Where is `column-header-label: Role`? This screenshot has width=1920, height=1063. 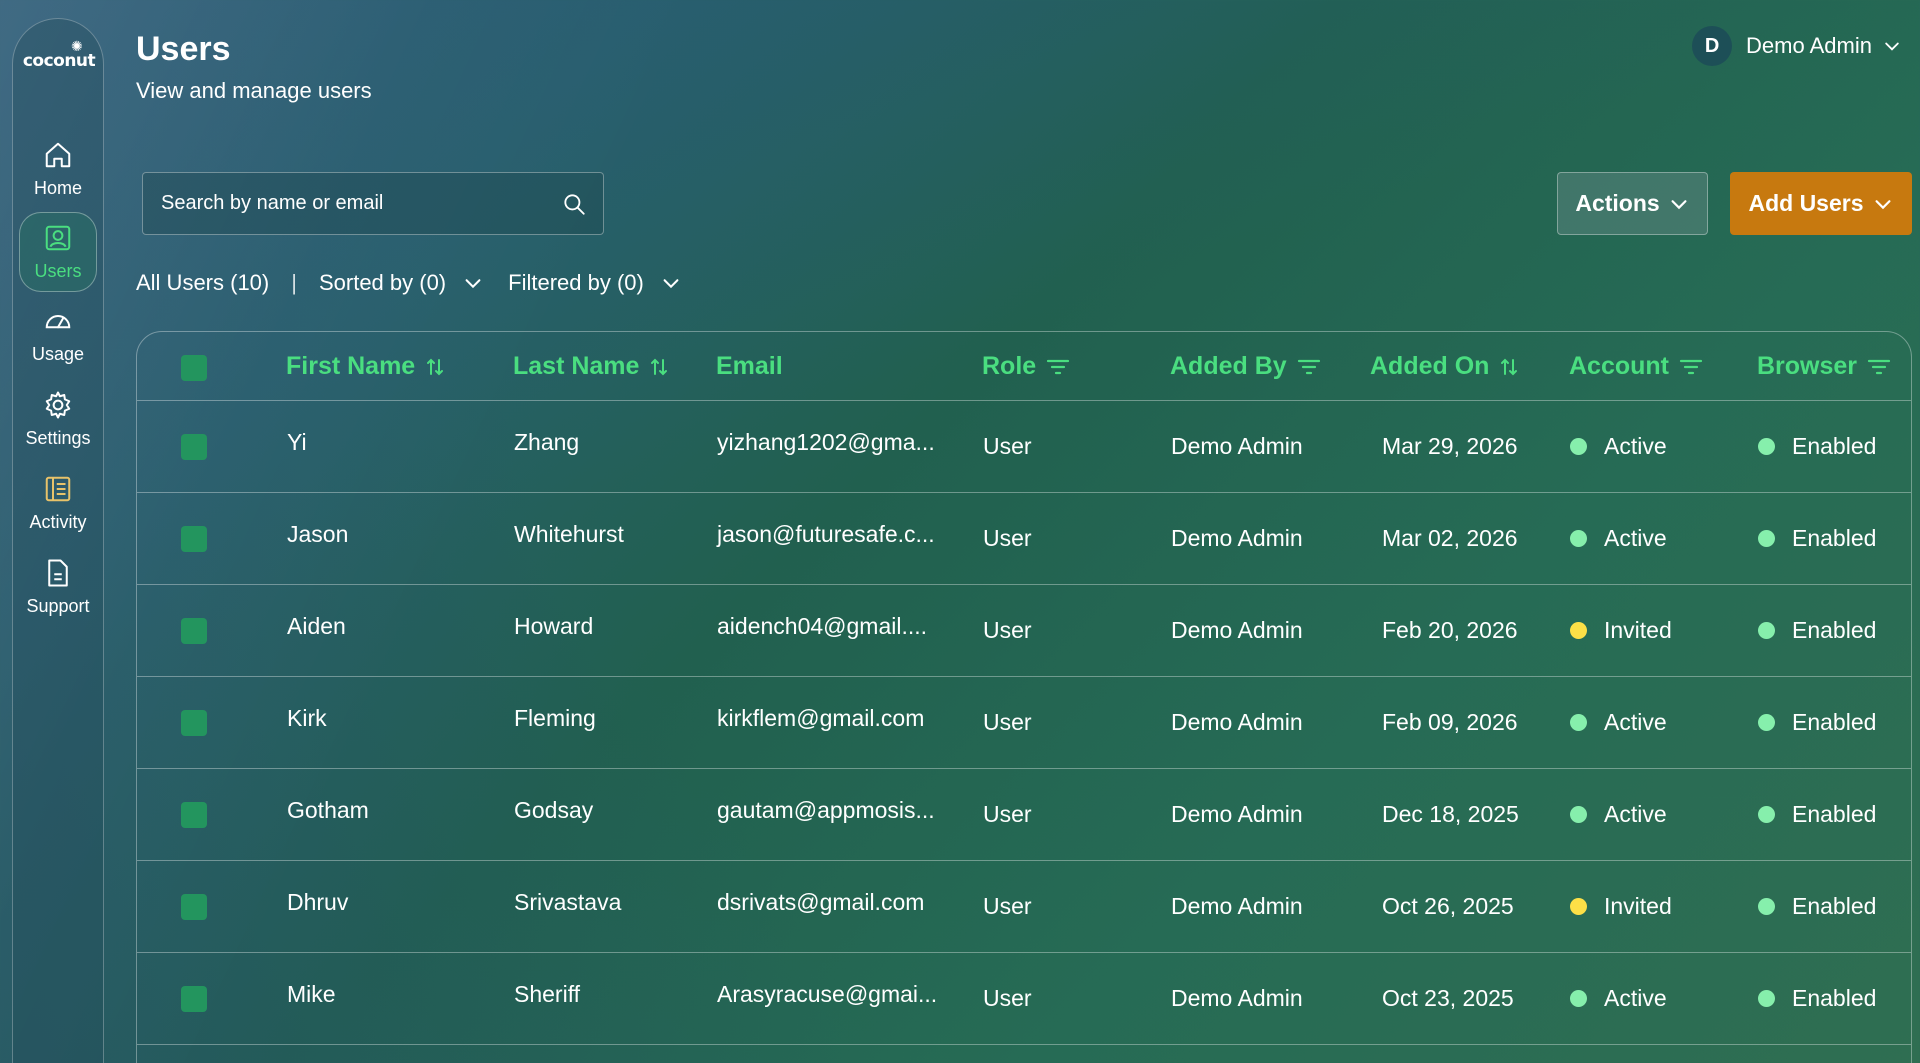 column-header-label: Role is located at coordinates (1009, 366).